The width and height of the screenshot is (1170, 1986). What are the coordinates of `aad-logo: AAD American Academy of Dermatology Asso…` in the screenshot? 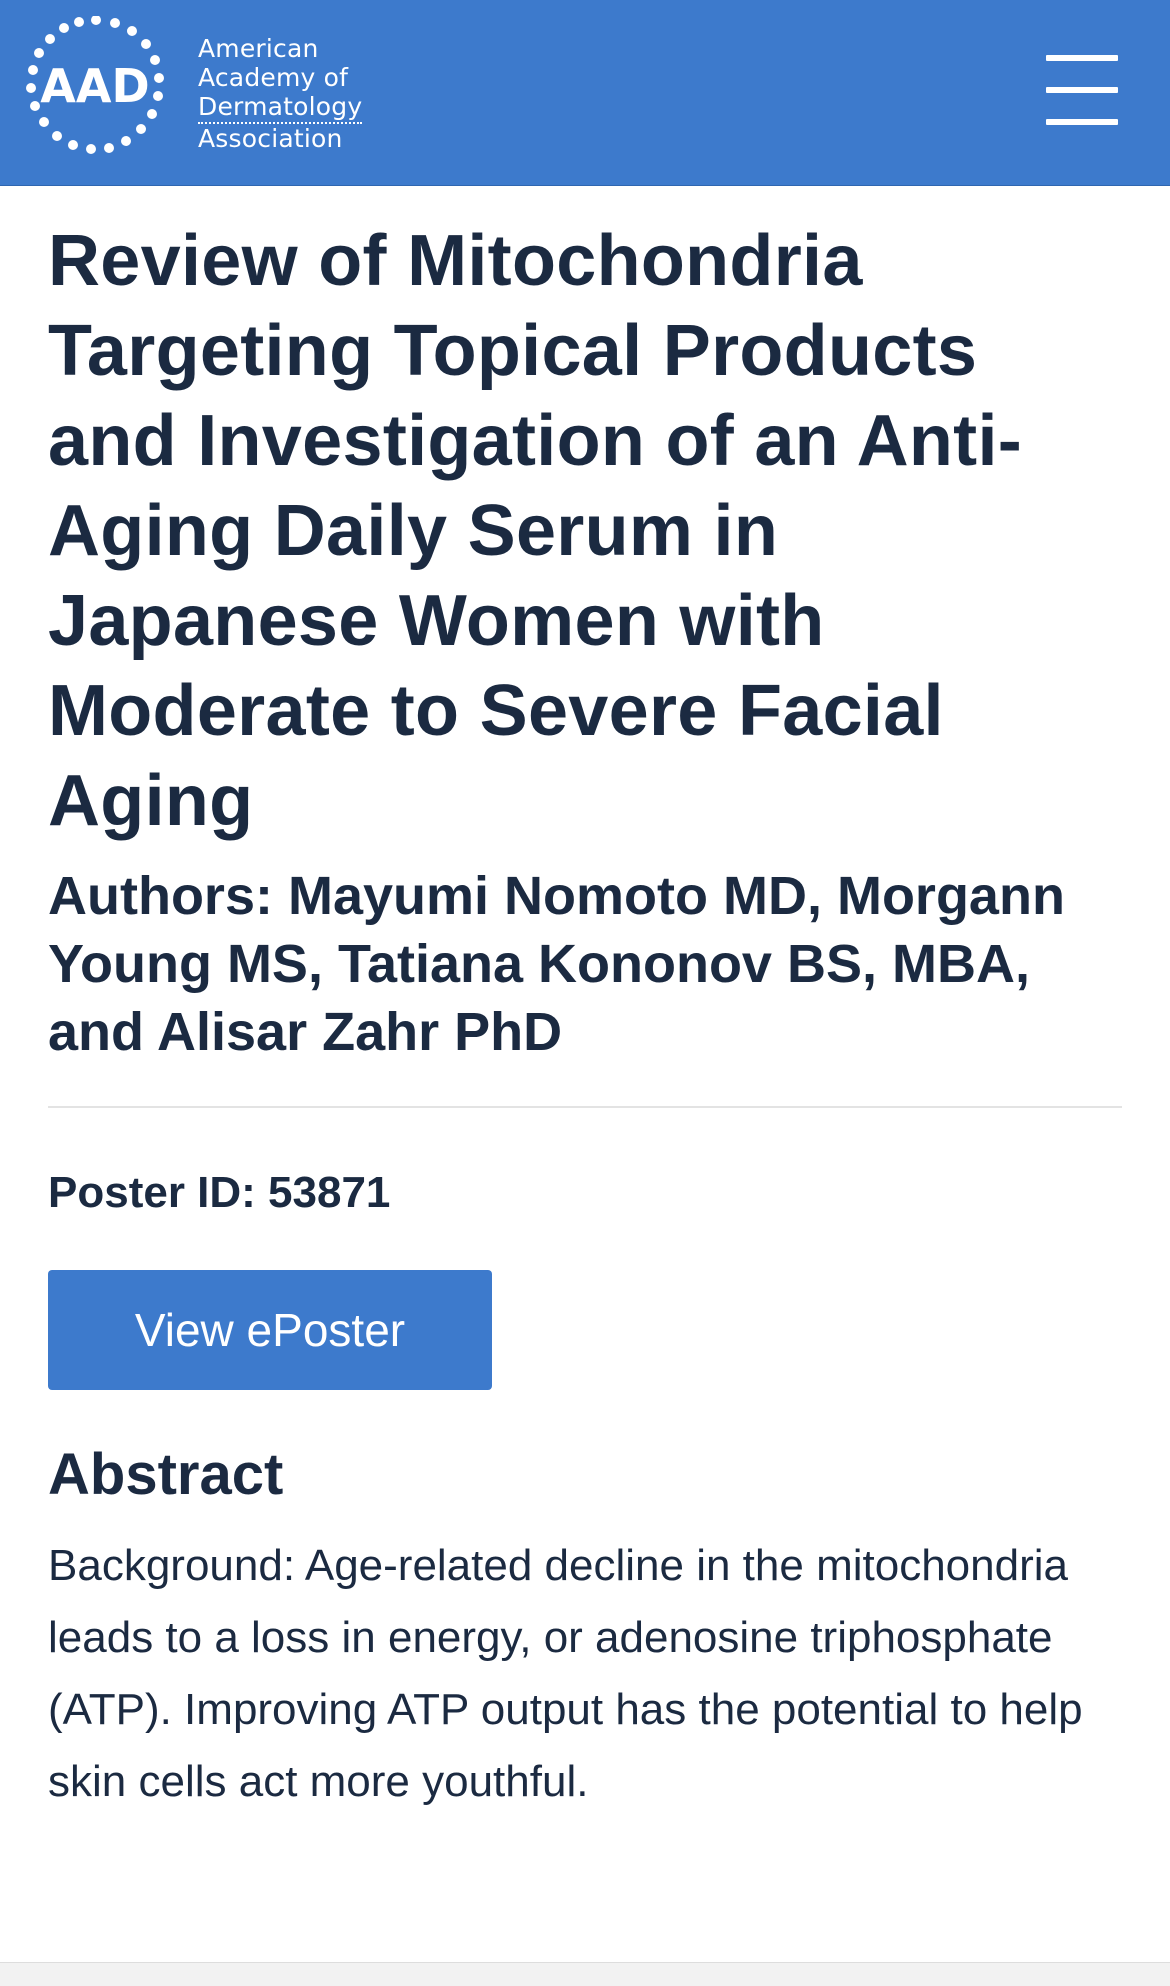 It's located at (192, 91).